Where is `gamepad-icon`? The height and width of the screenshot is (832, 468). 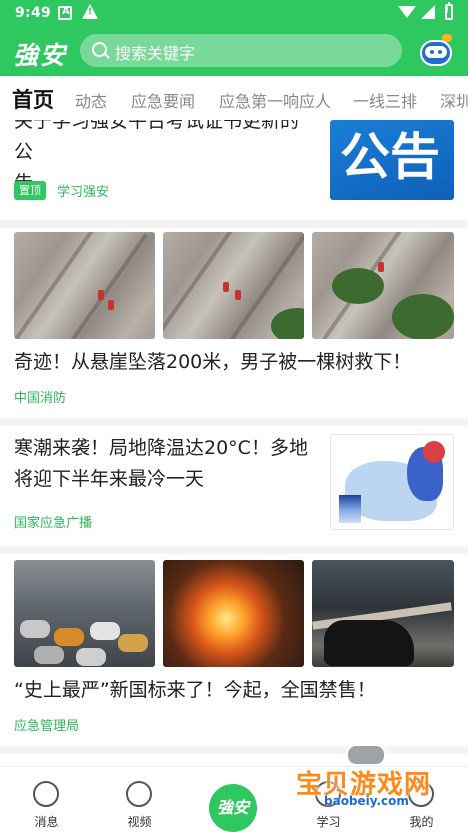
gamepad-icon is located at coordinates (366, 755).